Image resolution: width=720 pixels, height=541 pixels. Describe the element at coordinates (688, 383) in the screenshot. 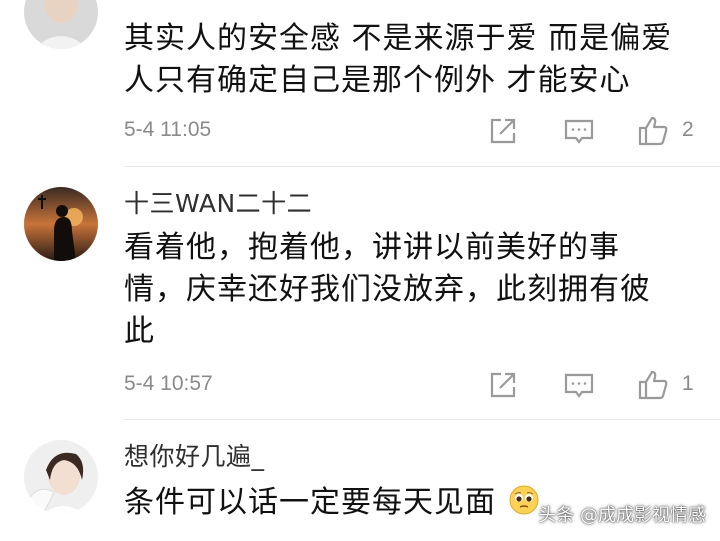

I see `like-count: 1` at that location.